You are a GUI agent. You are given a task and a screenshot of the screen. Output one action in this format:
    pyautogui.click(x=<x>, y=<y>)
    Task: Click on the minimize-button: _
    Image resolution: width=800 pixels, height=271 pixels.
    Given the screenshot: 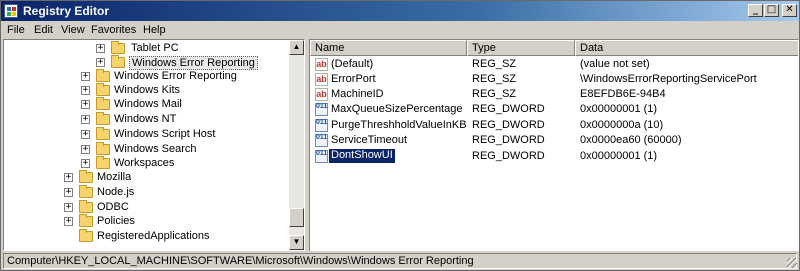 What is the action you would take?
    pyautogui.click(x=755, y=10)
    